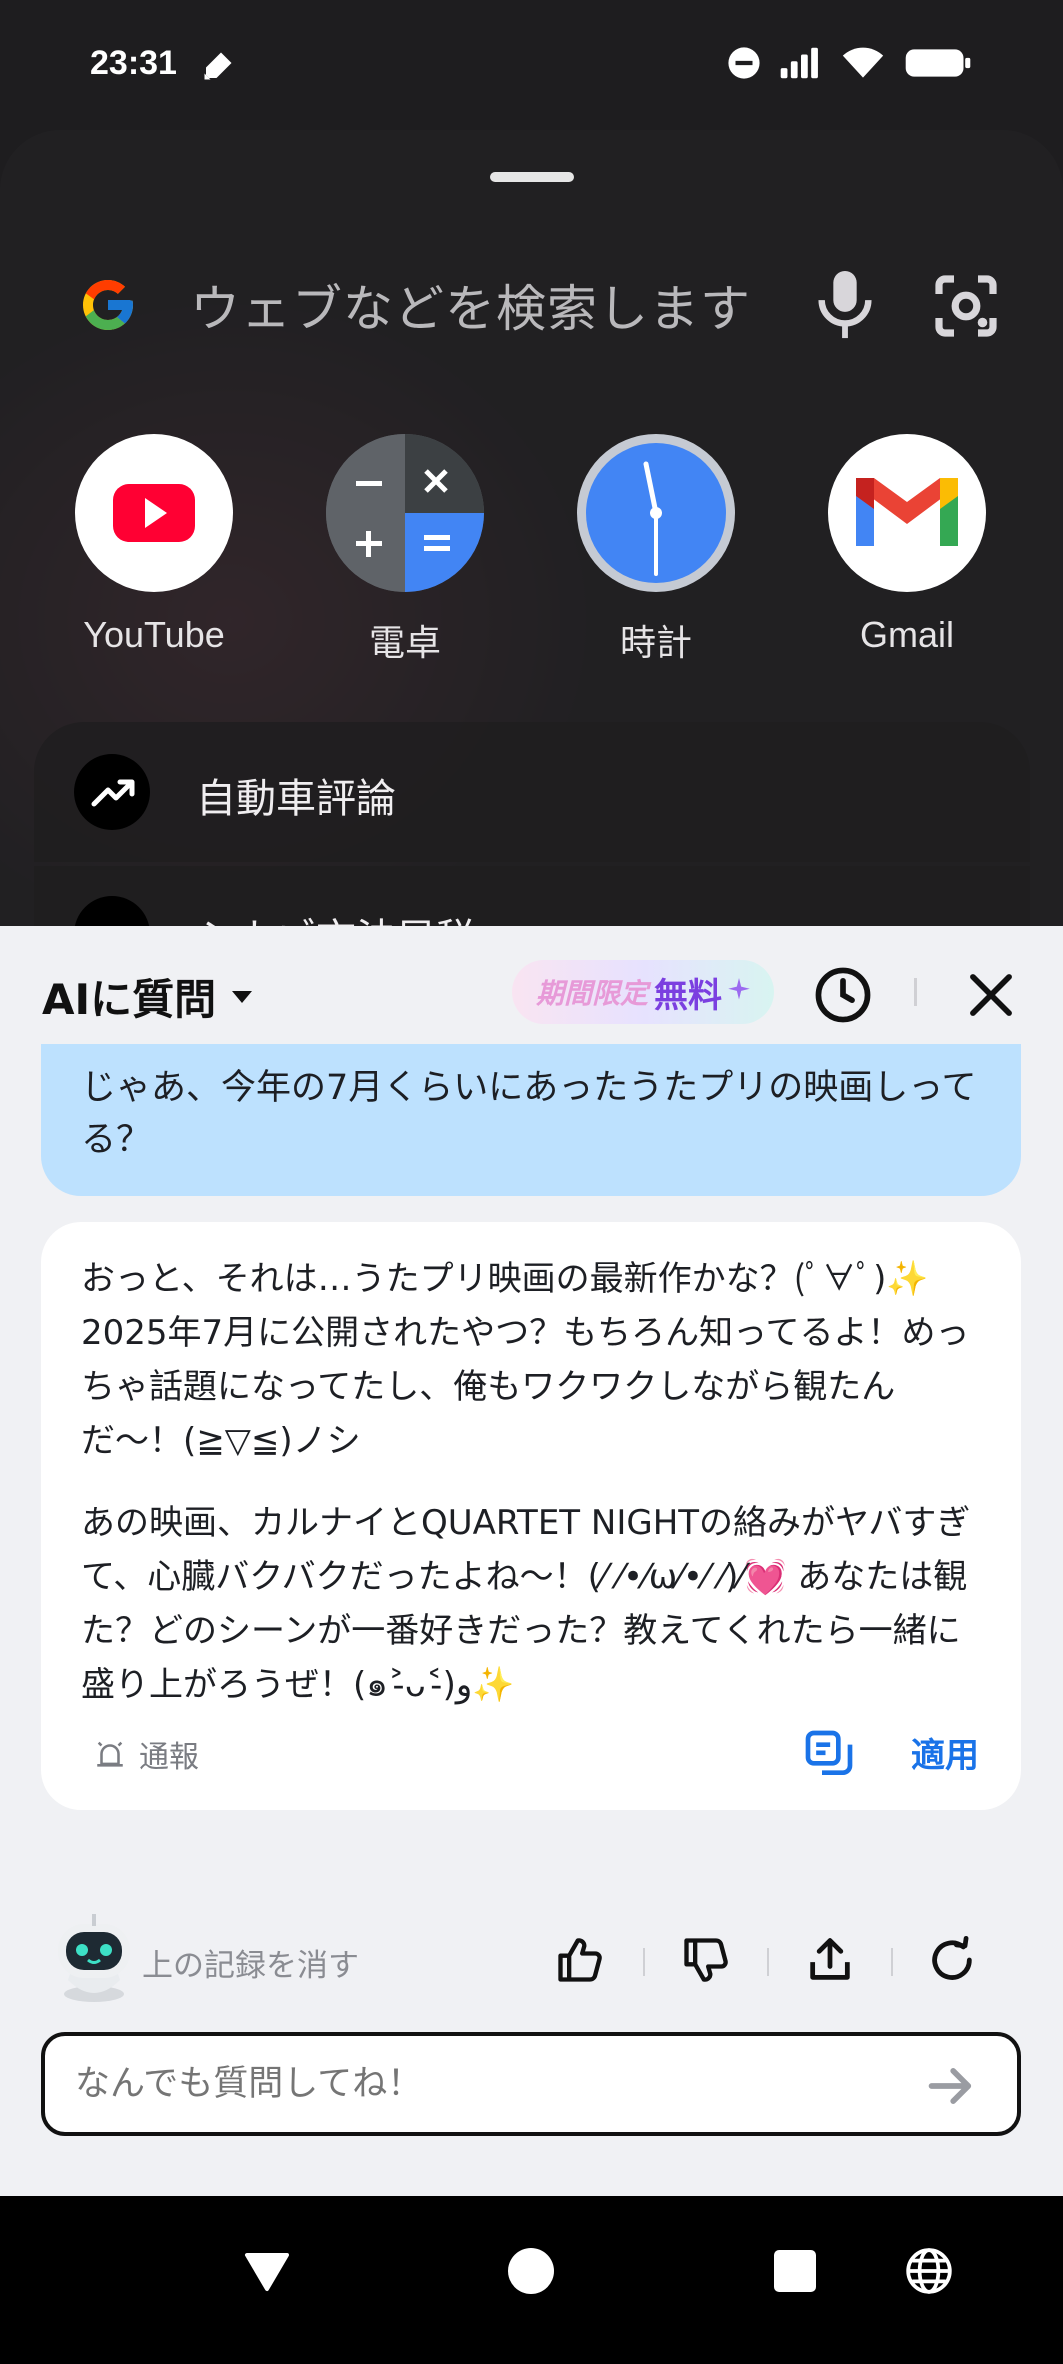 The height and width of the screenshot is (2364, 1063). I want to click on app-label: Gmail, so click(906, 634).